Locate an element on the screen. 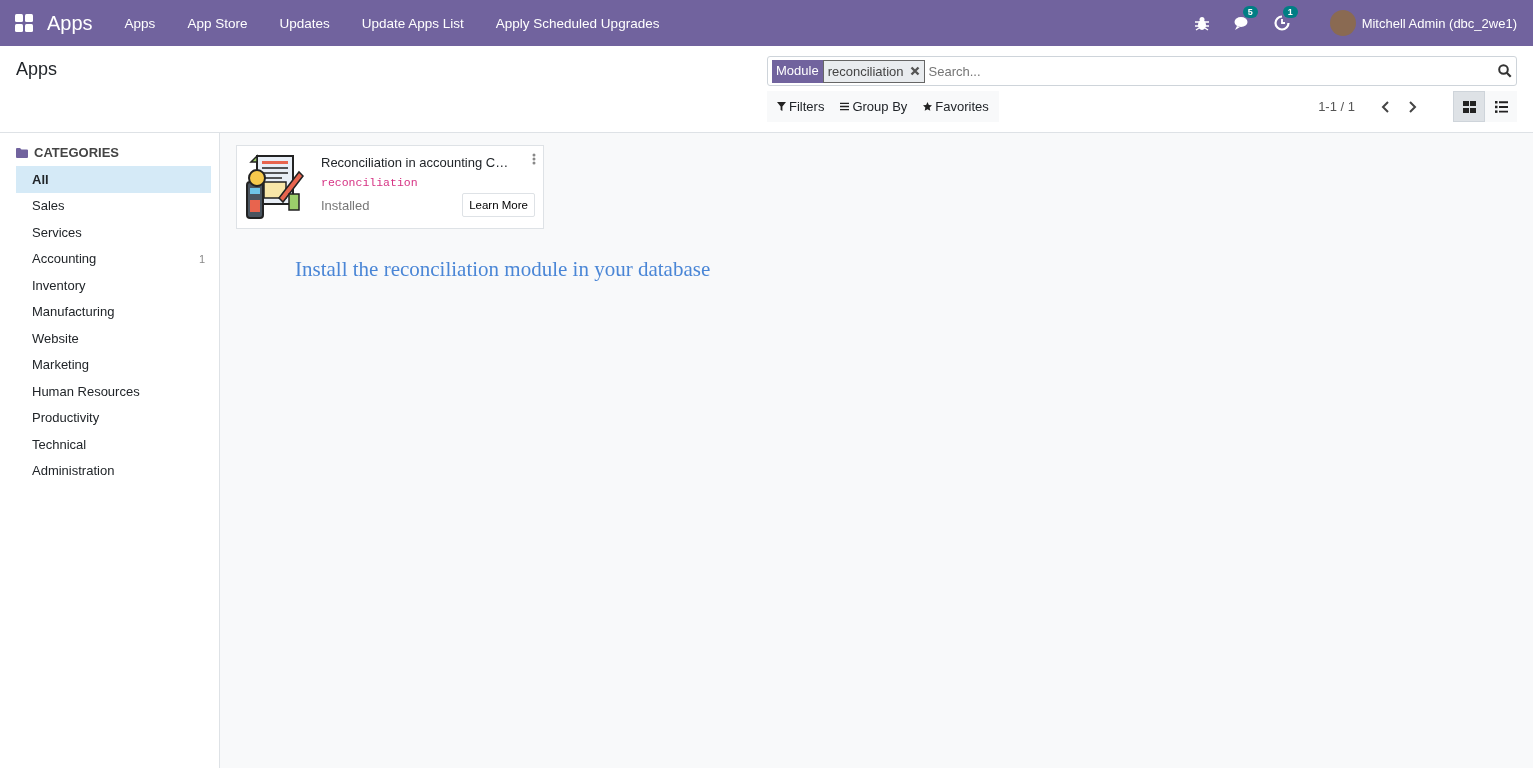 The height and width of the screenshot is (768, 1533). list-view-button is located at coordinates (1501, 106).